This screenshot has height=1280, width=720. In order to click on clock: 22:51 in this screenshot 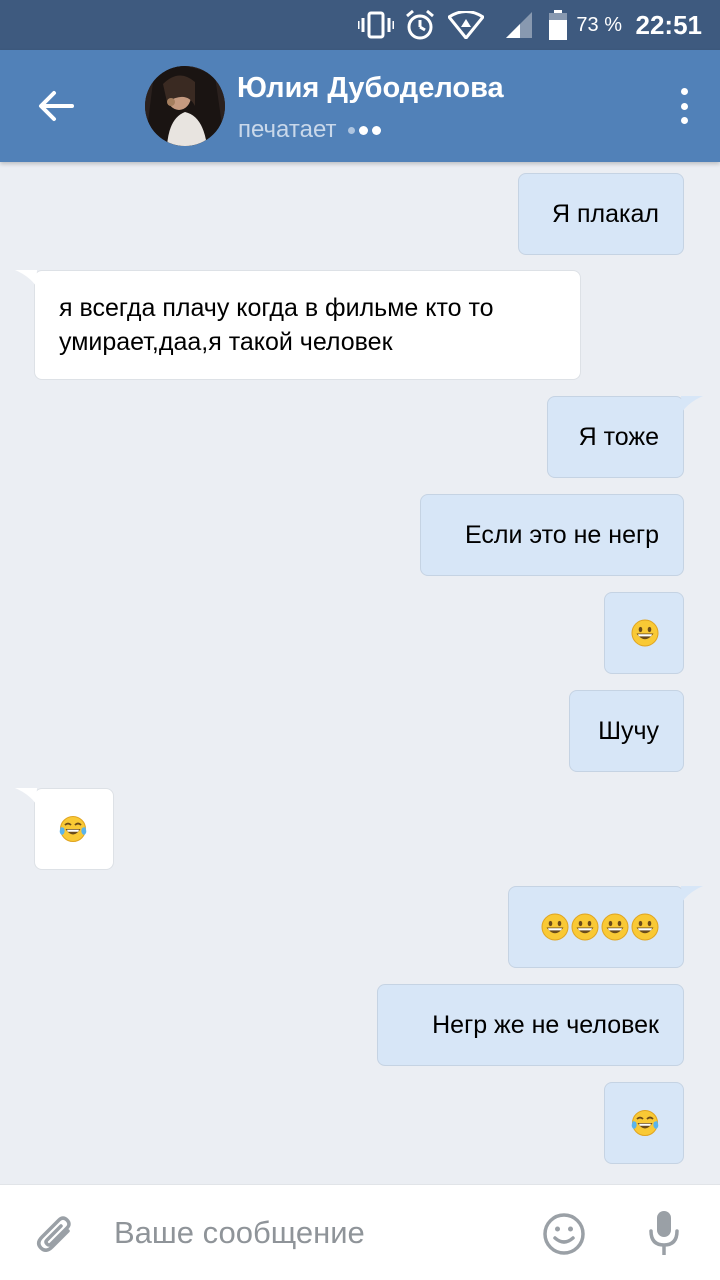, I will do `click(669, 24)`.